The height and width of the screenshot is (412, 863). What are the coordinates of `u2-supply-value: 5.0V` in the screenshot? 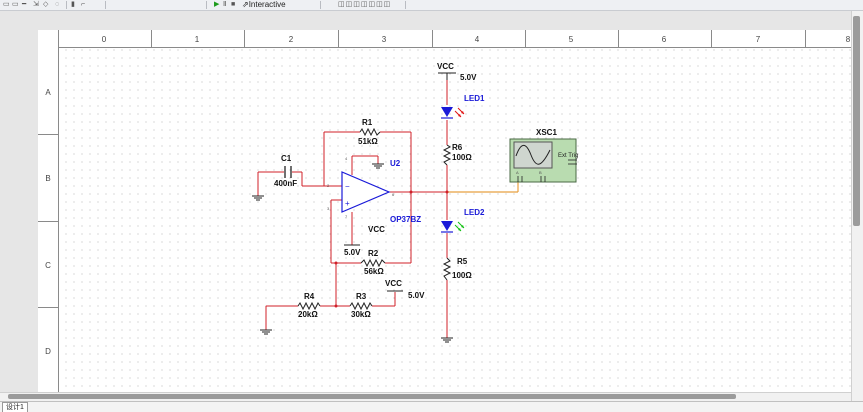 It's located at (352, 252).